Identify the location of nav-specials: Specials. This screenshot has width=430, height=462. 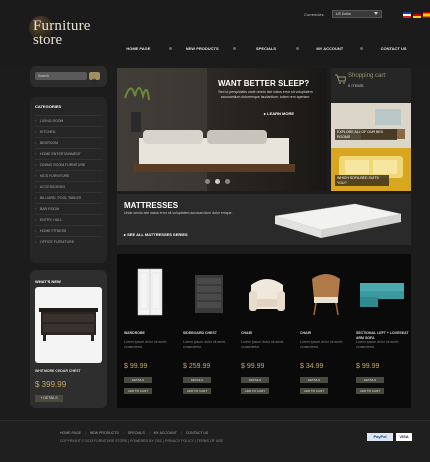
(266, 48).